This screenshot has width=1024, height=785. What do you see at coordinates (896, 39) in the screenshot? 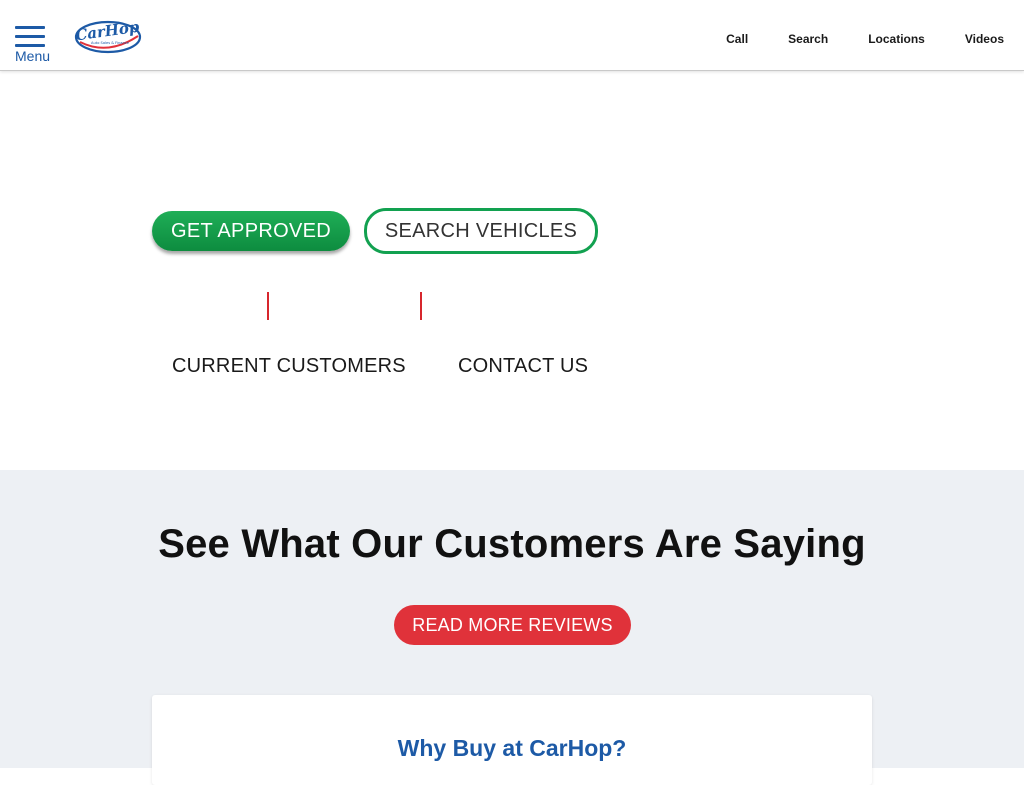
I see `nav-locations: Locations` at bounding box center [896, 39].